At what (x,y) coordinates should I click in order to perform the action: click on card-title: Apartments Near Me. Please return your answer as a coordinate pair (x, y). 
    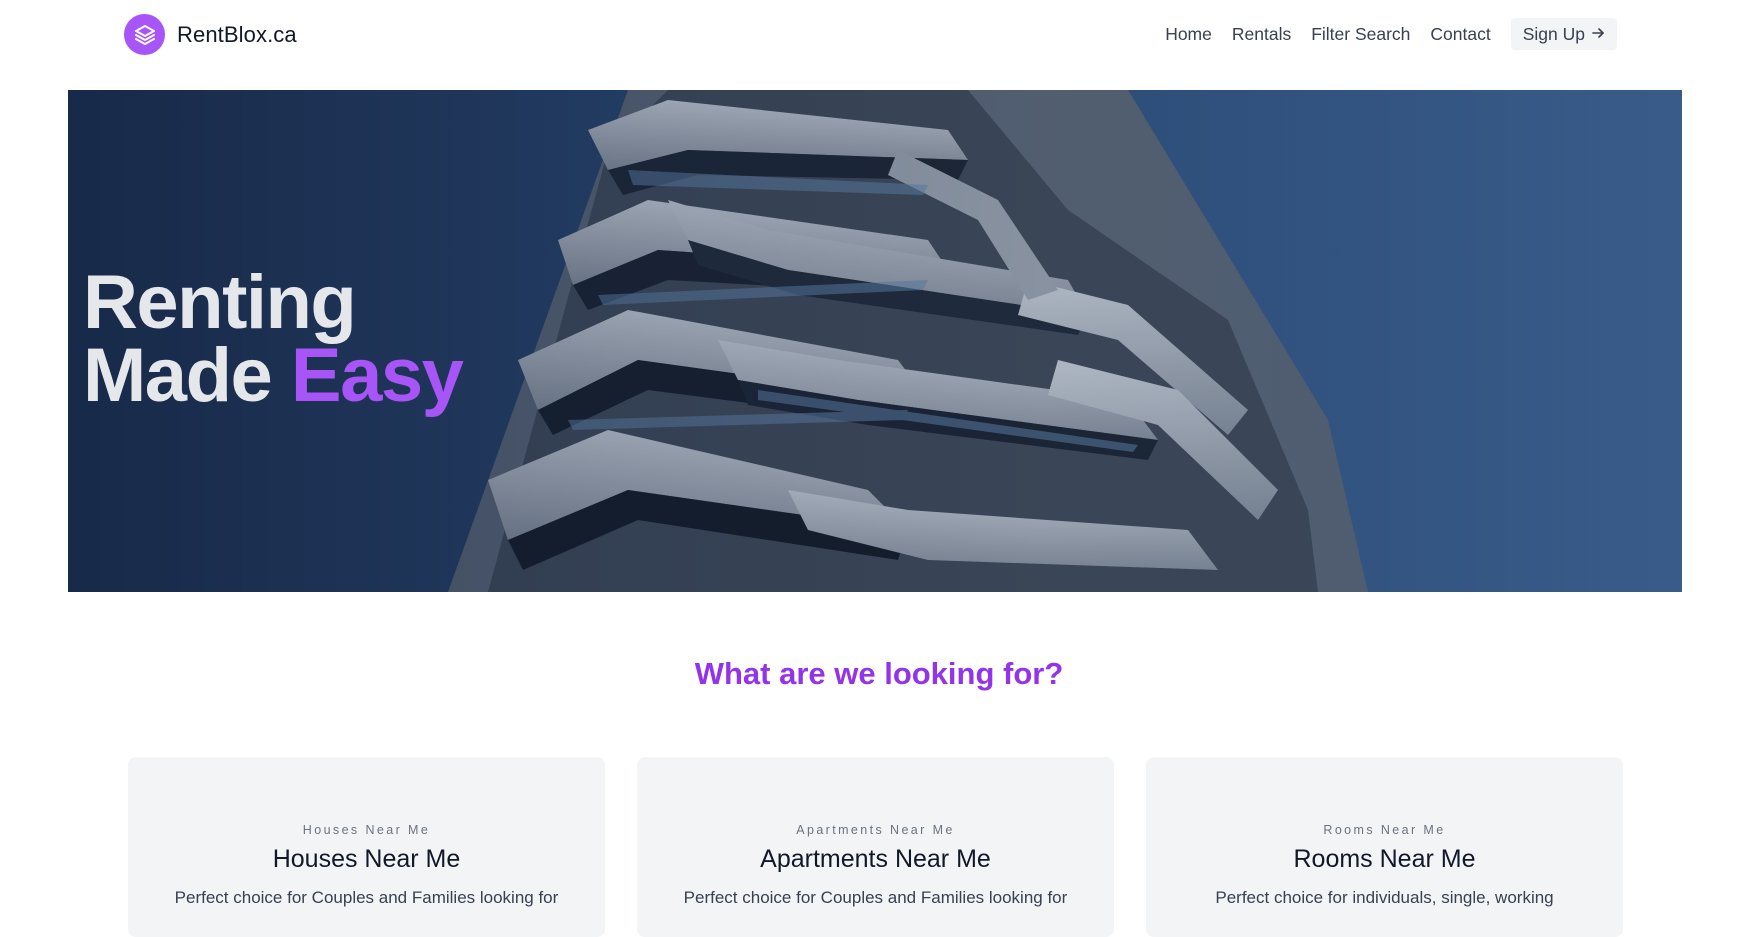
    Looking at the image, I should click on (875, 859).